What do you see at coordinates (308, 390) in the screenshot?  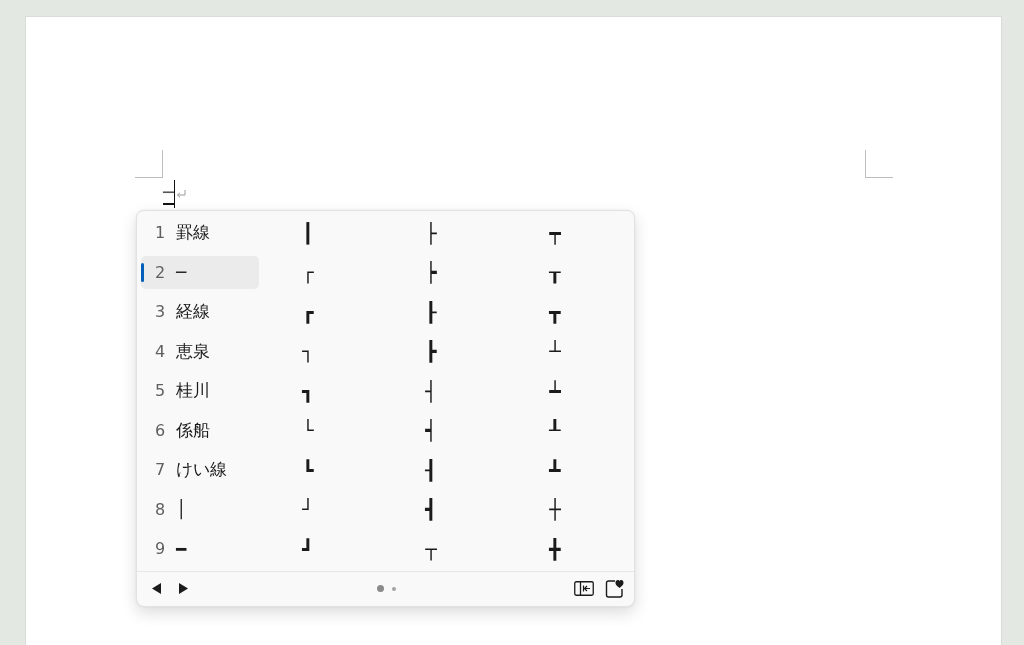 I see `candidate-item: ┓` at bounding box center [308, 390].